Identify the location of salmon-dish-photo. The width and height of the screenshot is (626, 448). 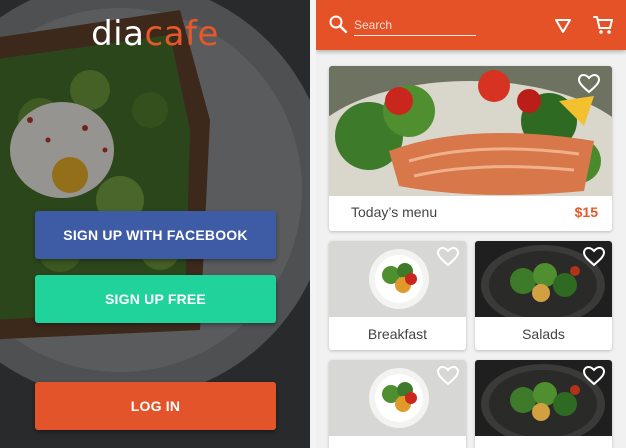
(470, 131).